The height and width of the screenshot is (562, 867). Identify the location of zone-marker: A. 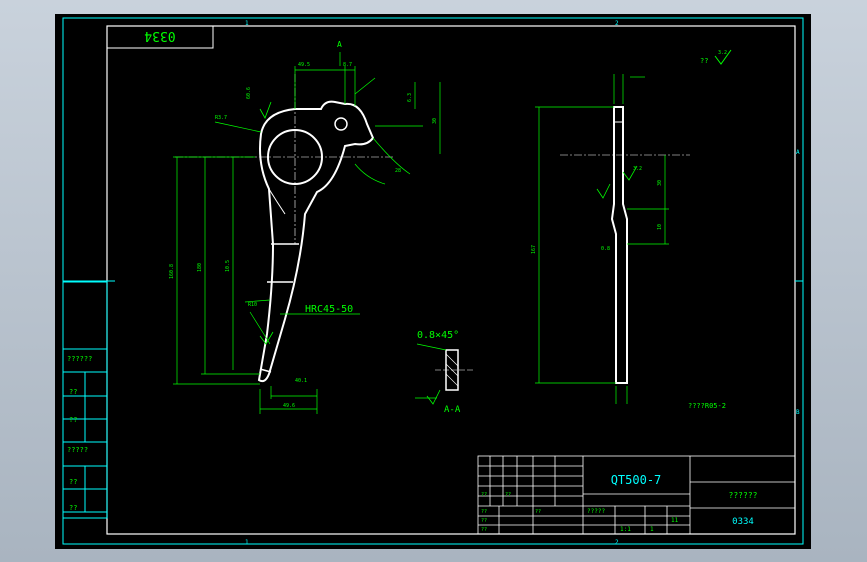
(798, 152).